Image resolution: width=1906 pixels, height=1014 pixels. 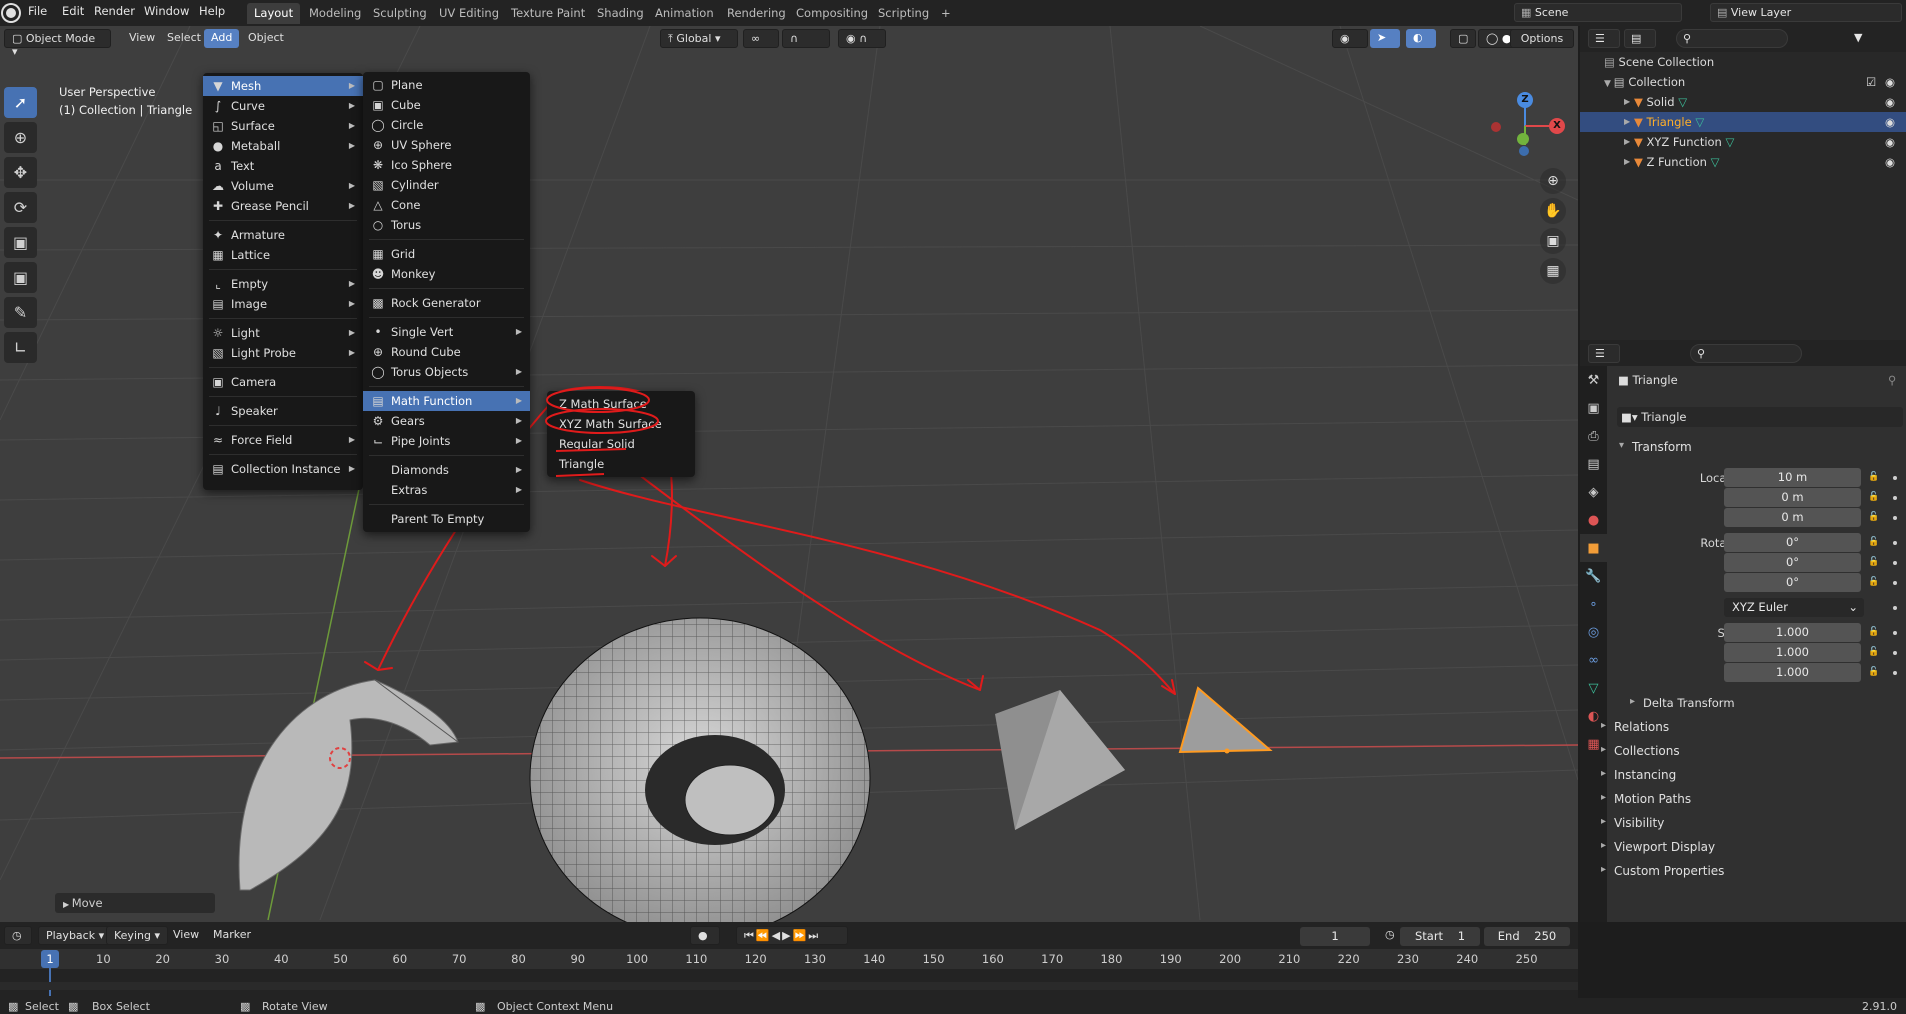 What do you see at coordinates (1593, 520) in the screenshot?
I see `world-tab-icon: ●` at bounding box center [1593, 520].